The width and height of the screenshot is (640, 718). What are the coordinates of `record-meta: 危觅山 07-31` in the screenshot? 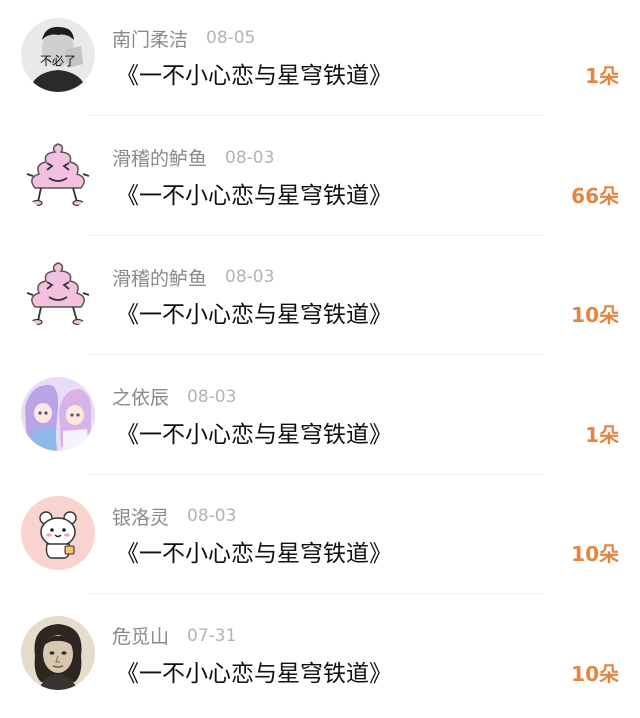 It's located at (174, 636).